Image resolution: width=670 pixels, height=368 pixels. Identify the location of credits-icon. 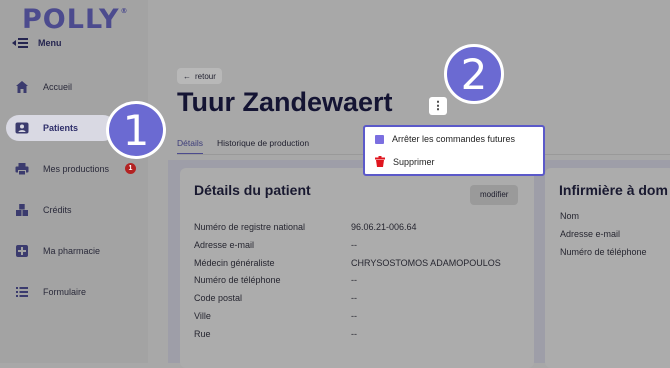
(22, 210).